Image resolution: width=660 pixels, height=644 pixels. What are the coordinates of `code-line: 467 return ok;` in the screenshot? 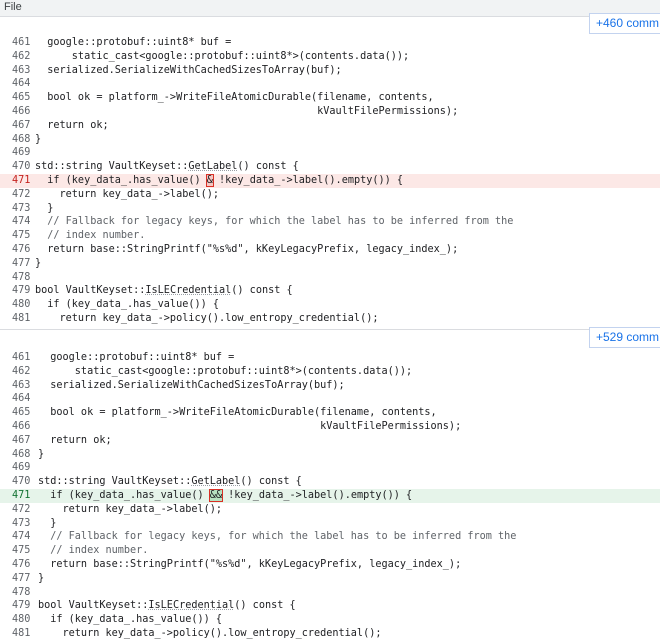 It's located at (330, 441).